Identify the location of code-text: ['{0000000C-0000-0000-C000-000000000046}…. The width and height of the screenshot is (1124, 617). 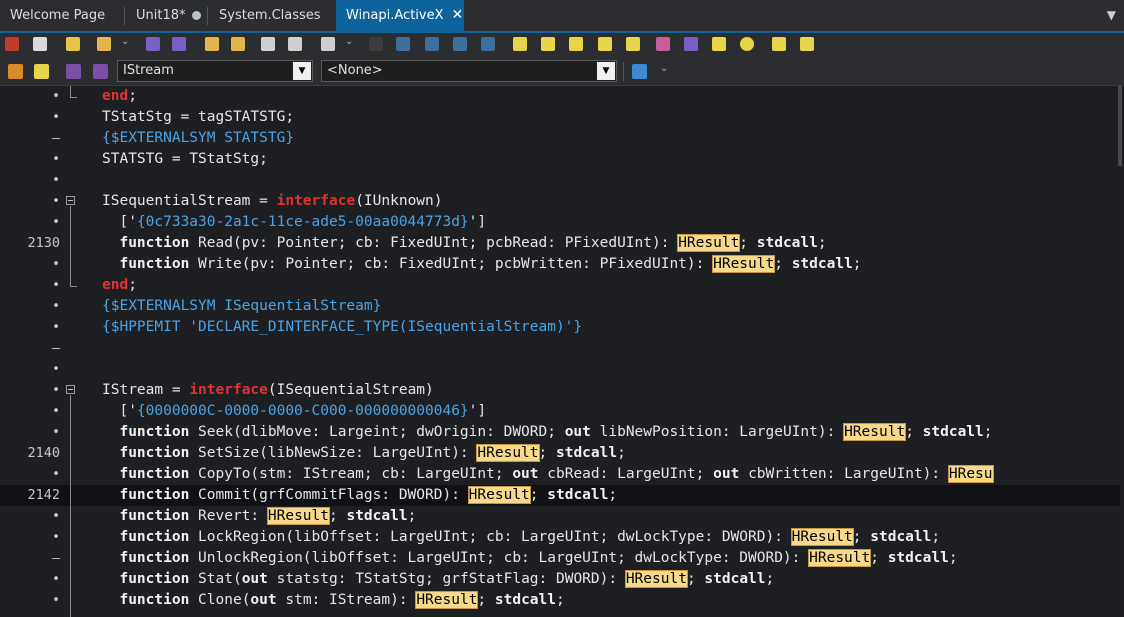
(294, 411).